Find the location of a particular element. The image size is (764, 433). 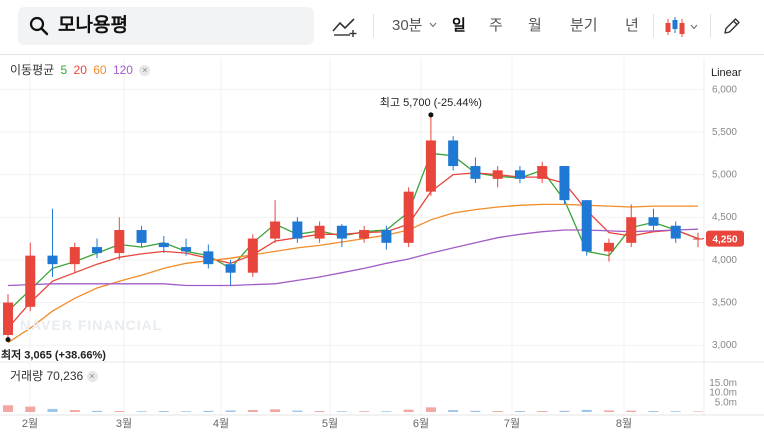

interval-label: 30분 is located at coordinates (407, 25).